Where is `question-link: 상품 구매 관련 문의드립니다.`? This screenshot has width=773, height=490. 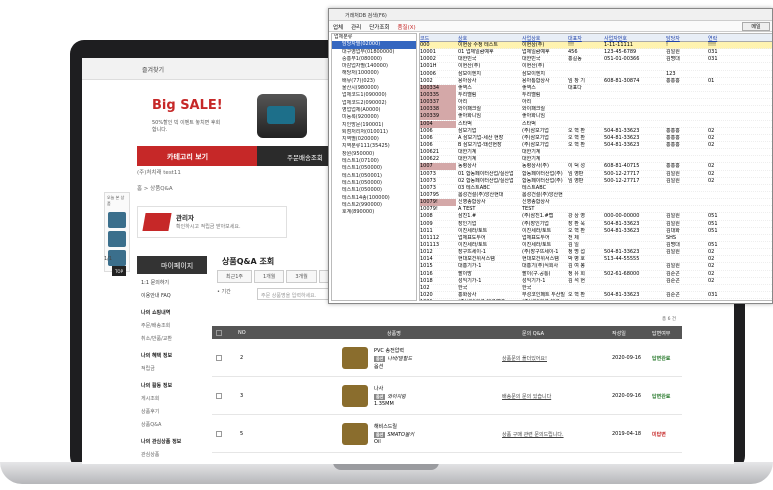 question-link: 상품 구매 관련 문의드립니다. is located at coordinates (533, 434).